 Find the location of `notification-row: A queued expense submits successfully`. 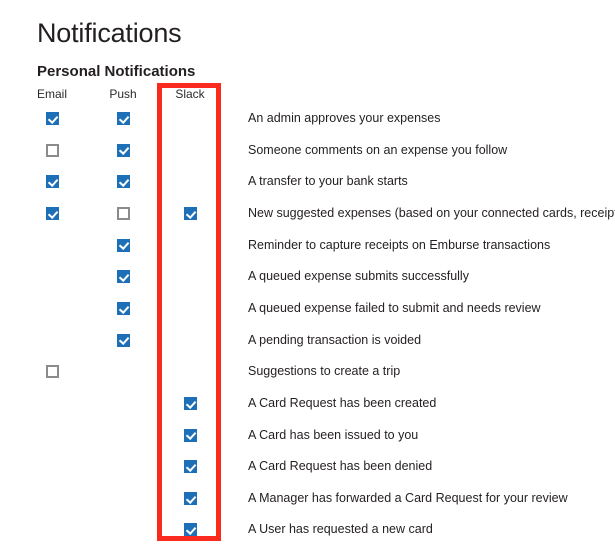

notification-row: A queued expense submits successfully is located at coordinates (307, 284).